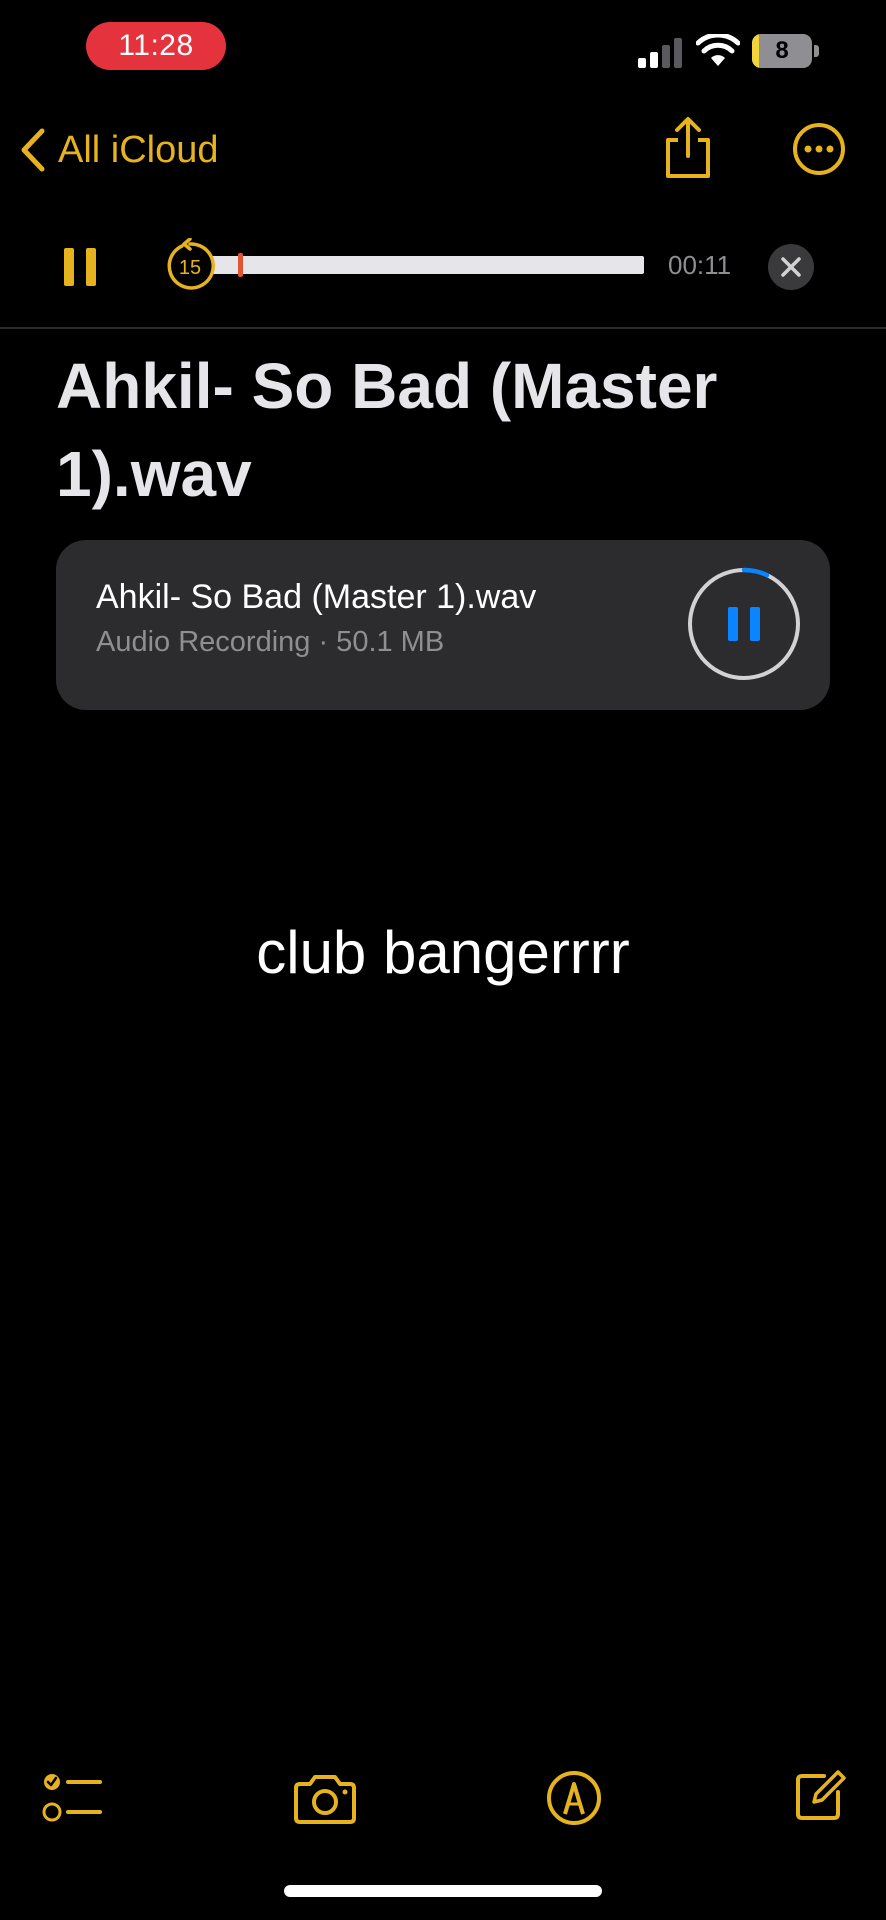 Image resolution: width=886 pixels, height=1920 pixels. I want to click on skip-back-seconds: 15, so click(190, 268).